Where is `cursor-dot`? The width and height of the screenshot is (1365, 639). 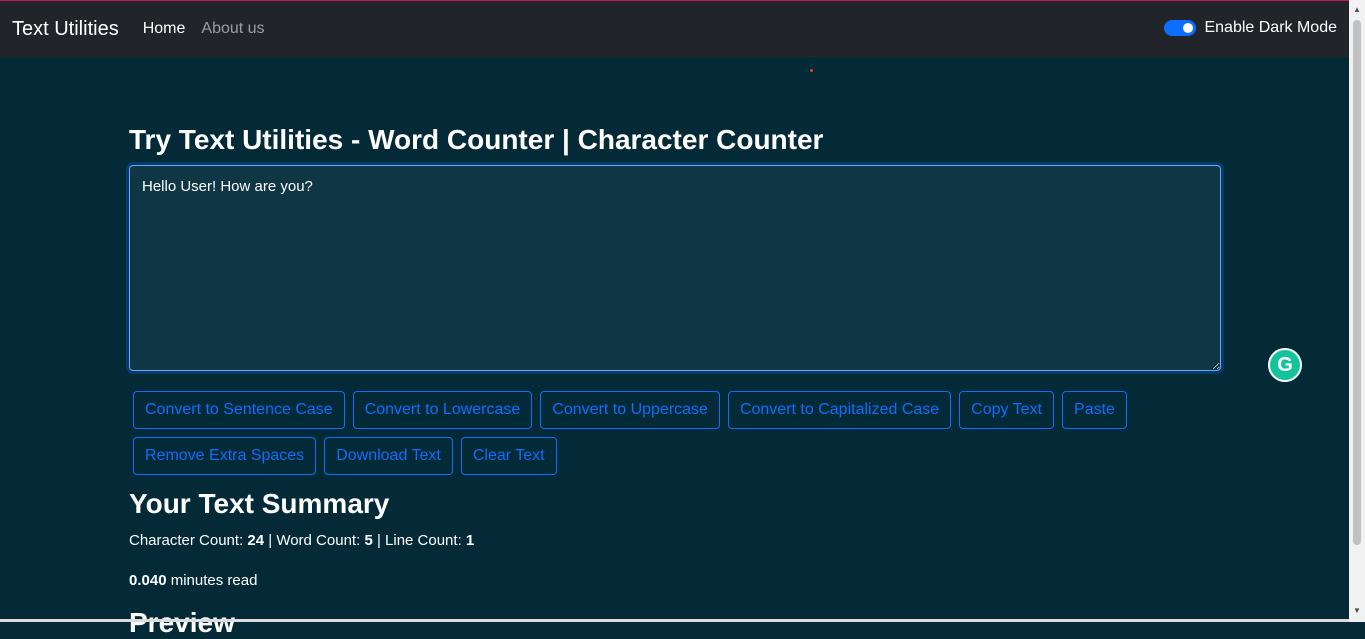 cursor-dot is located at coordinates (811, 70).